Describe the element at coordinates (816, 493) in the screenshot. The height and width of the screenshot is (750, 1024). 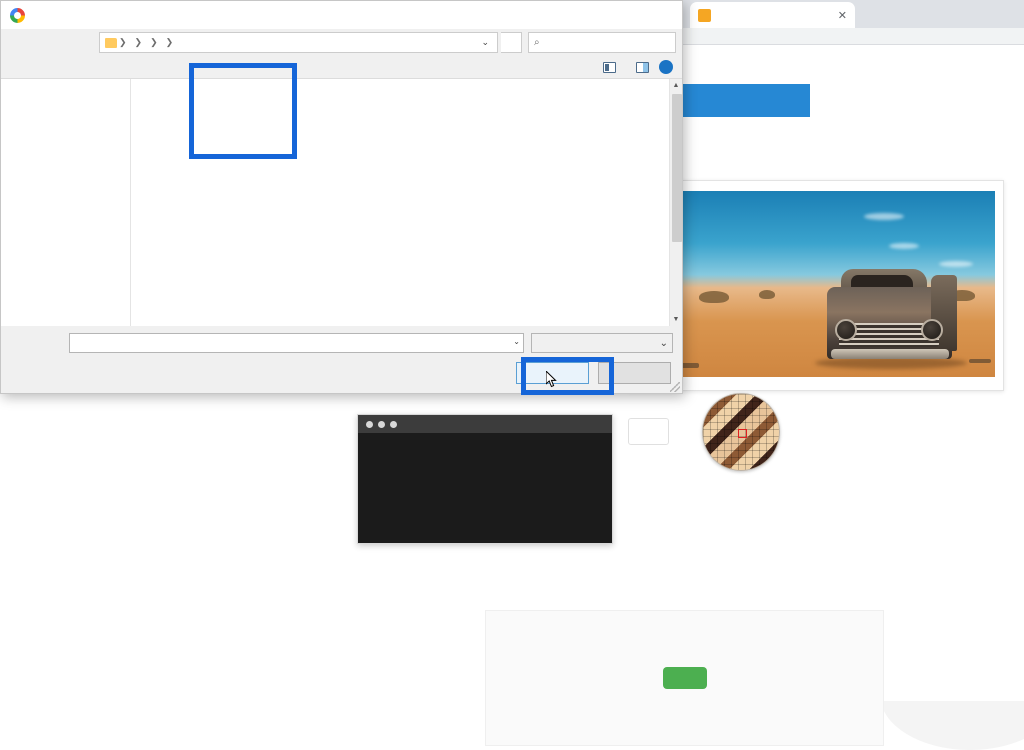
I see `color-palette` at that location.